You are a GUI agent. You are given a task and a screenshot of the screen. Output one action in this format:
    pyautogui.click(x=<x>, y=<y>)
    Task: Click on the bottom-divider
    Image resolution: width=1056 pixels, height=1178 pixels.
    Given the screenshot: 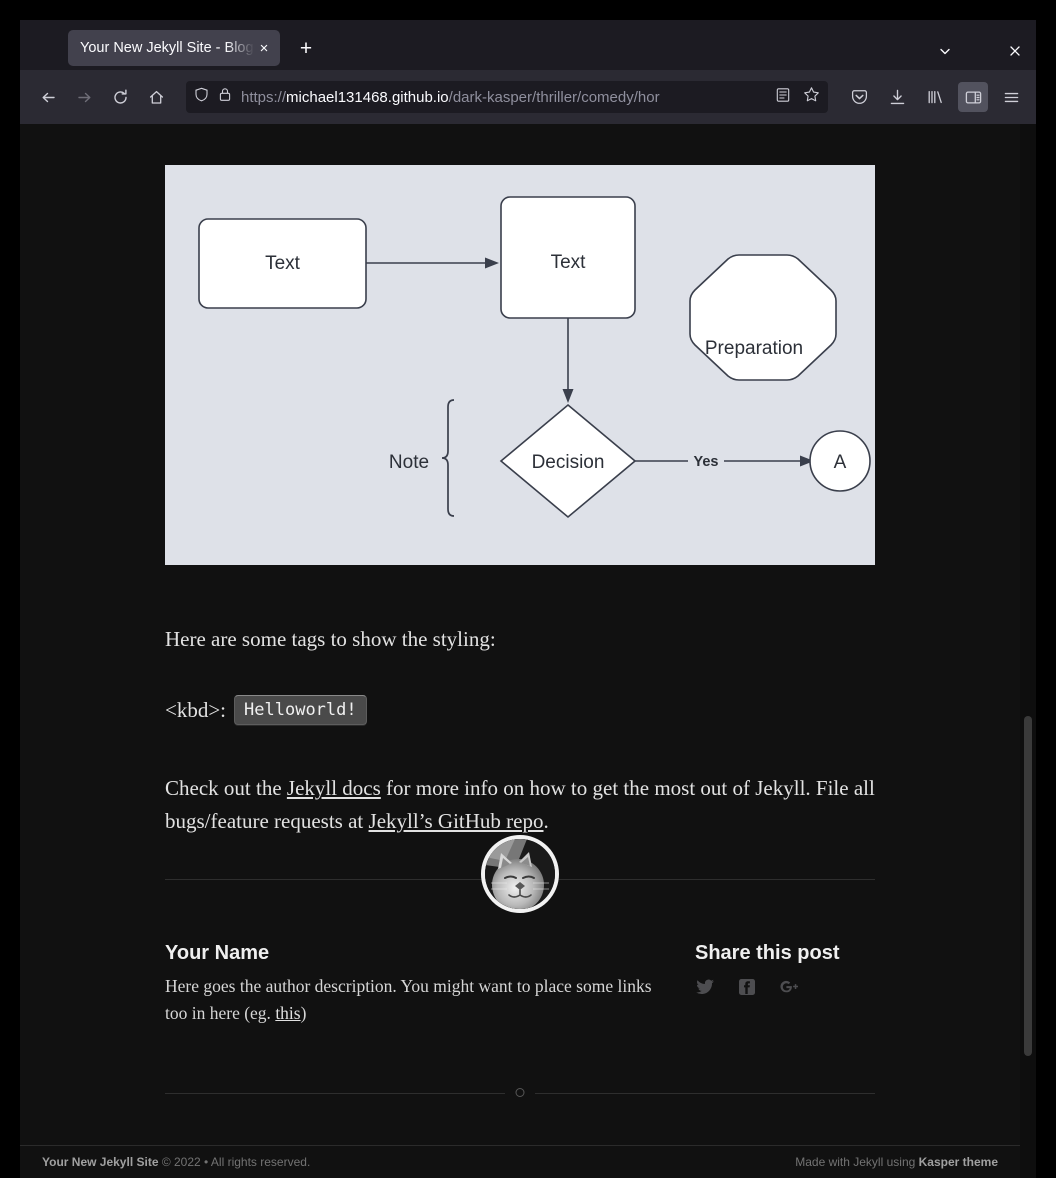 What is the action you would take?
    pyautogui.click(x=520, y=1093)
    